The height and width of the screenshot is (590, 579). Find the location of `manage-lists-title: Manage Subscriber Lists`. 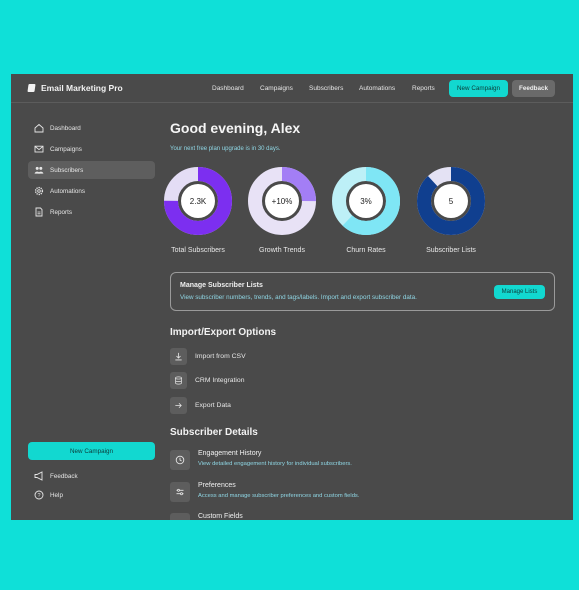

manage-lists-title: Manage Subscriber Lists is located at coordinates (221, 285).